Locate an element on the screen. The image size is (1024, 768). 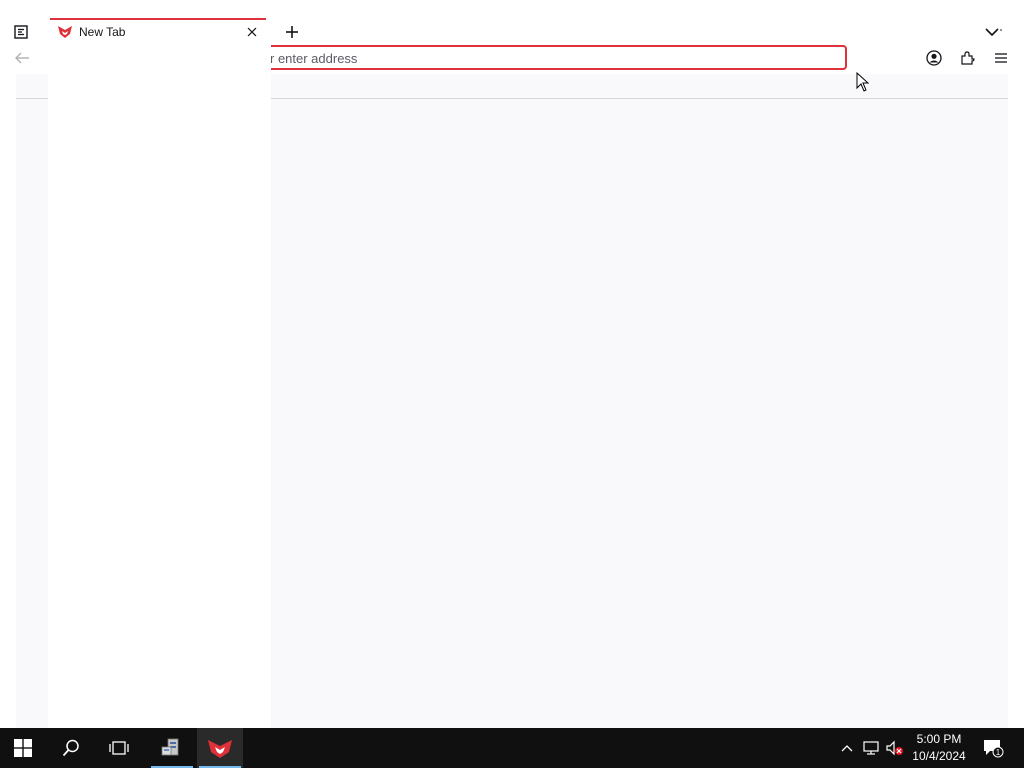
server-manager-icon is located at coordinates (172, 748).